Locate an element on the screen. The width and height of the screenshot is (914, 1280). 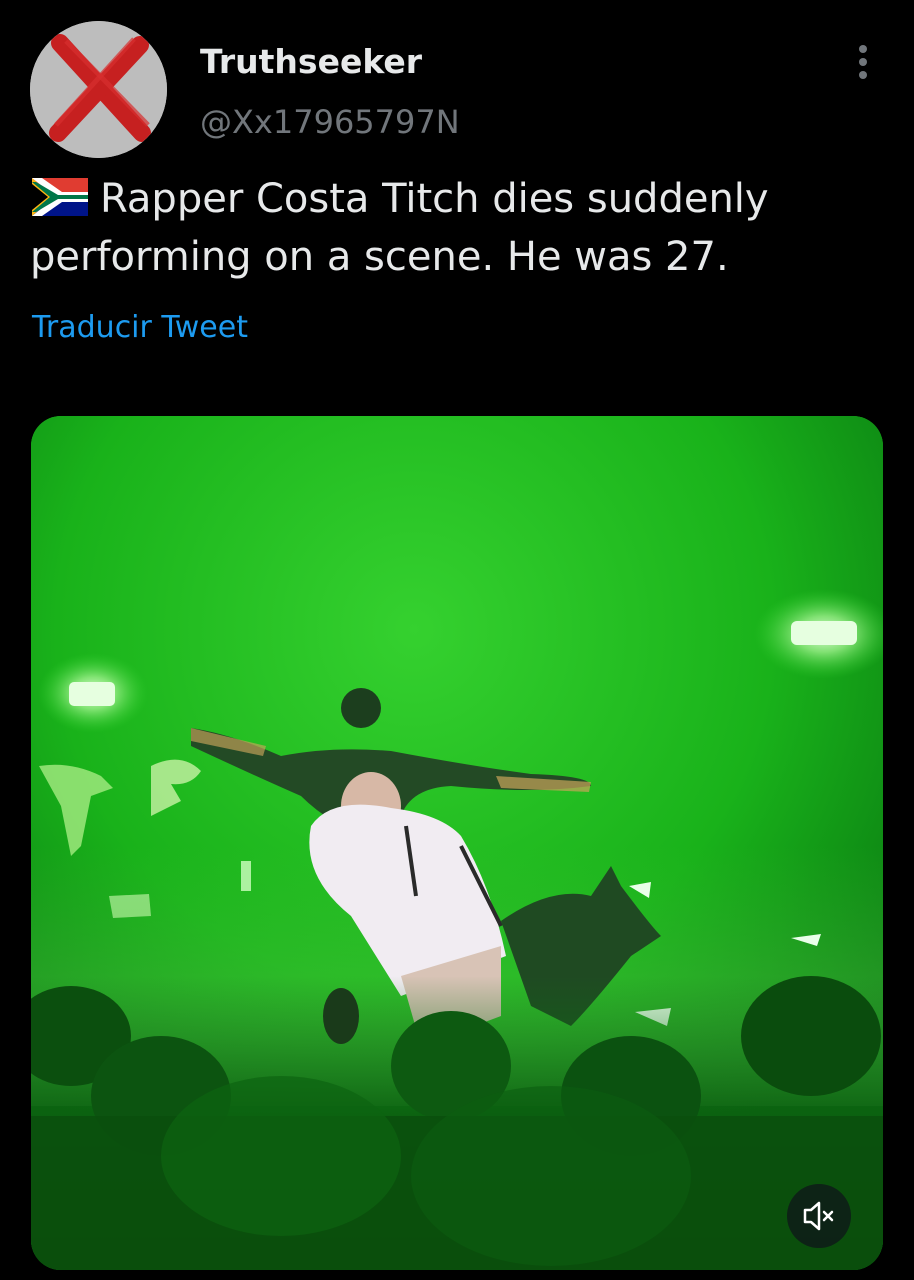
mute-toggle-button is located at coordinates (819, 1216).